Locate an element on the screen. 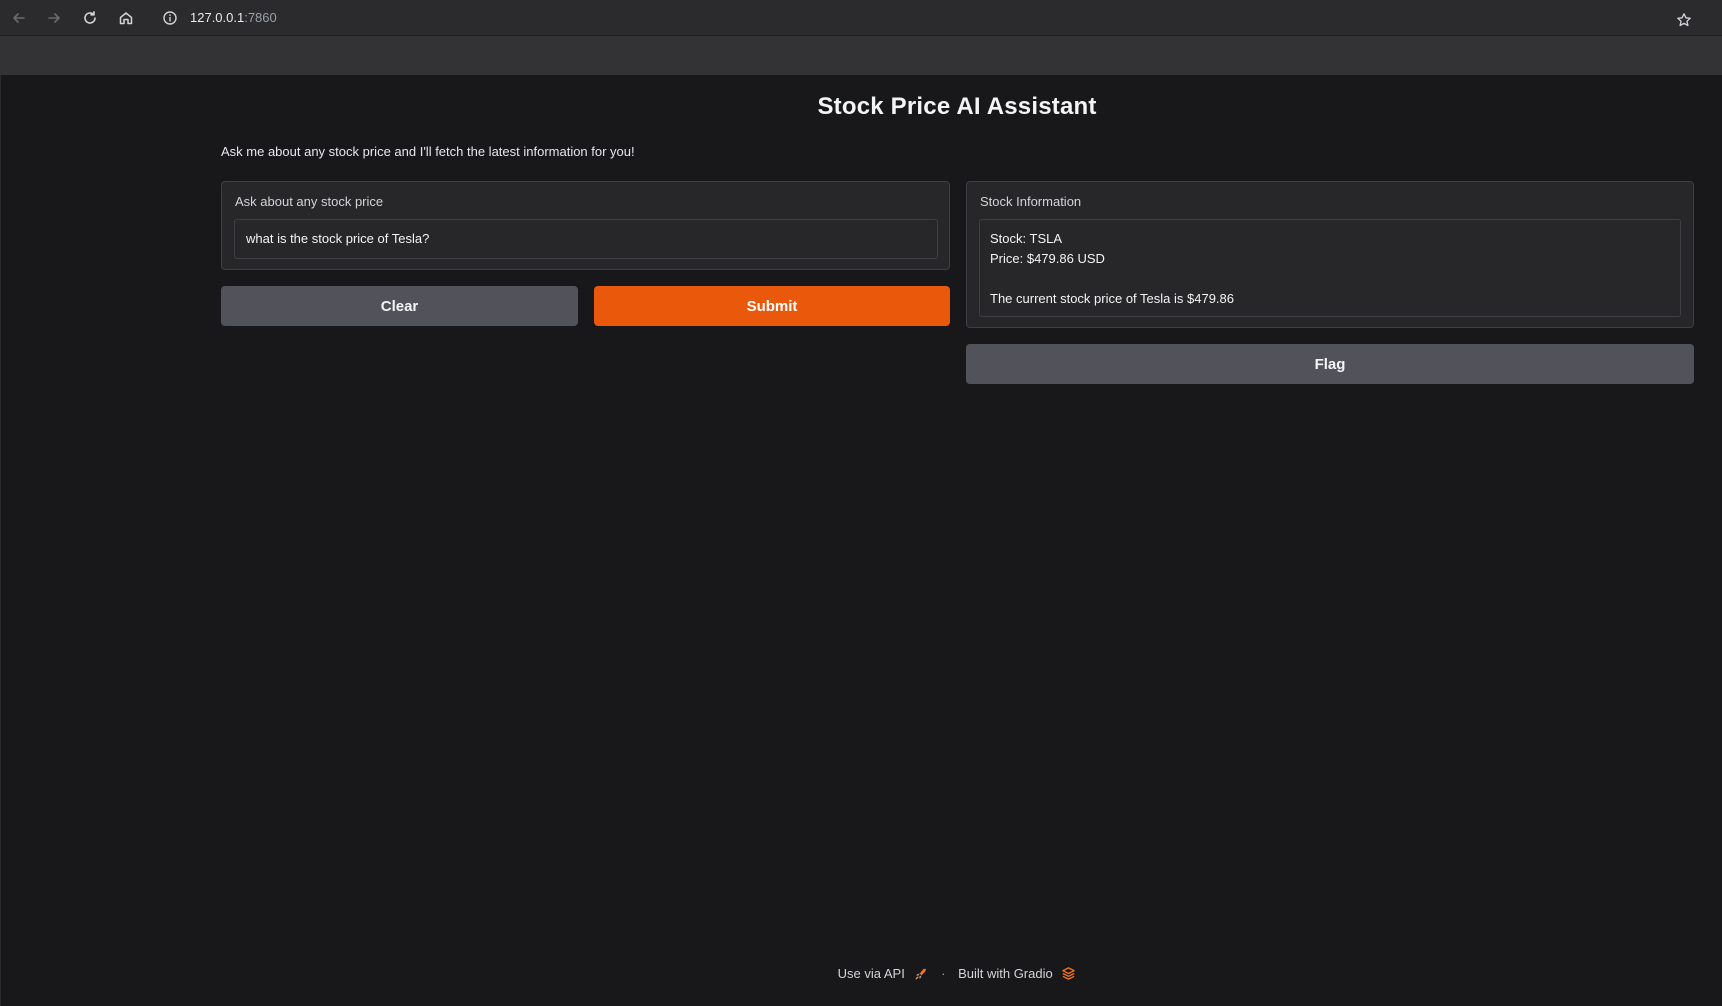  star-icon is located at coordinates (1684, 20).